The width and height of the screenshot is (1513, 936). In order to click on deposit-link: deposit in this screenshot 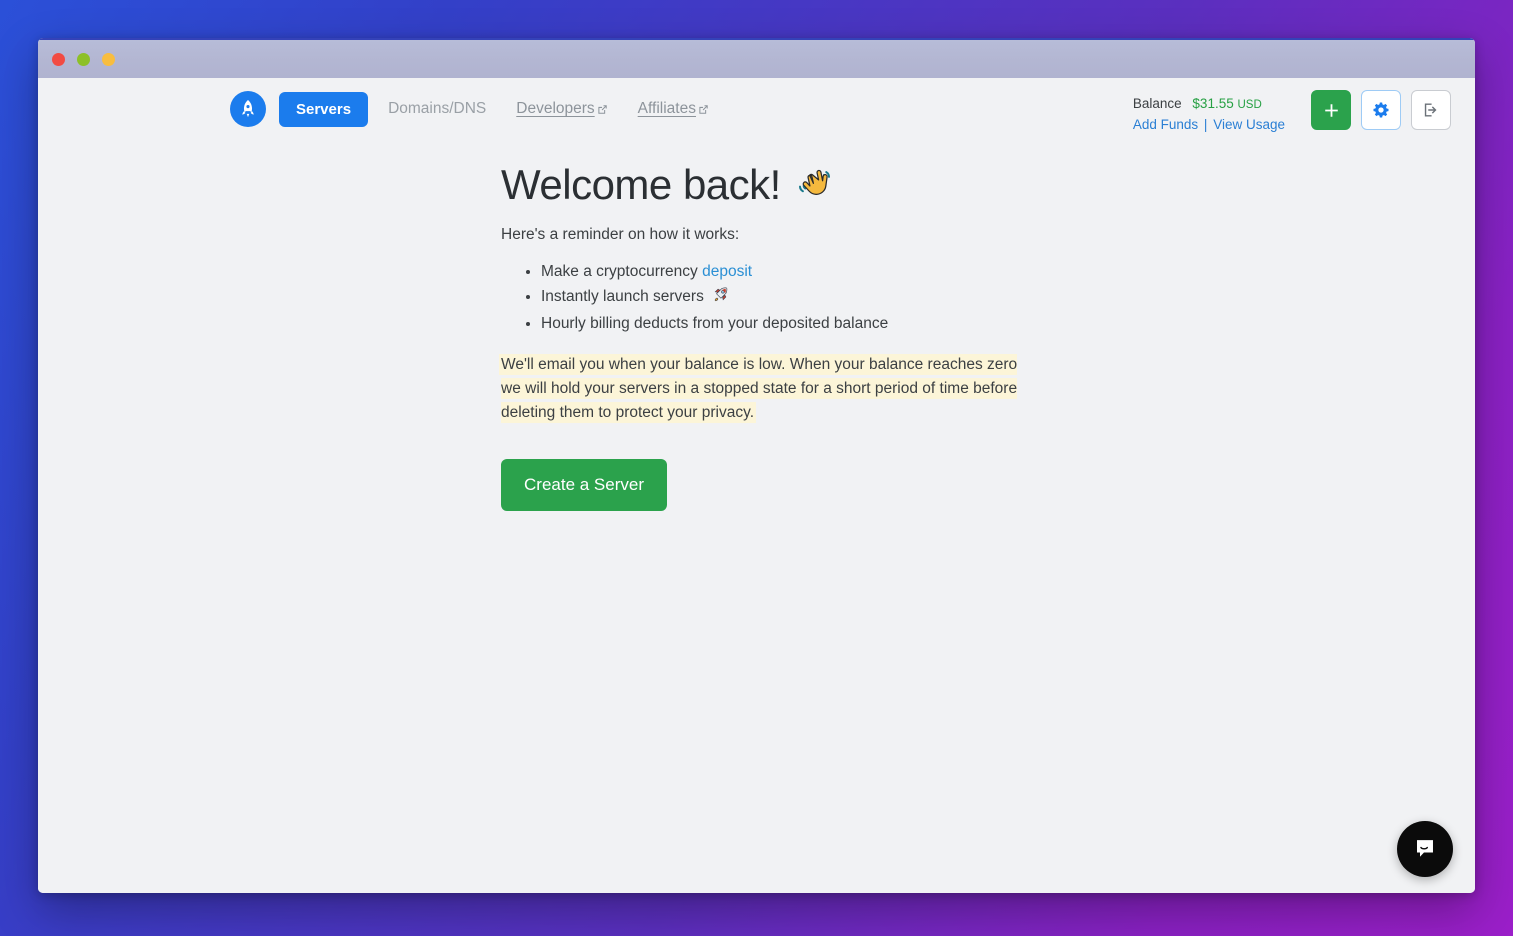, I will do `click(727, 271)`.